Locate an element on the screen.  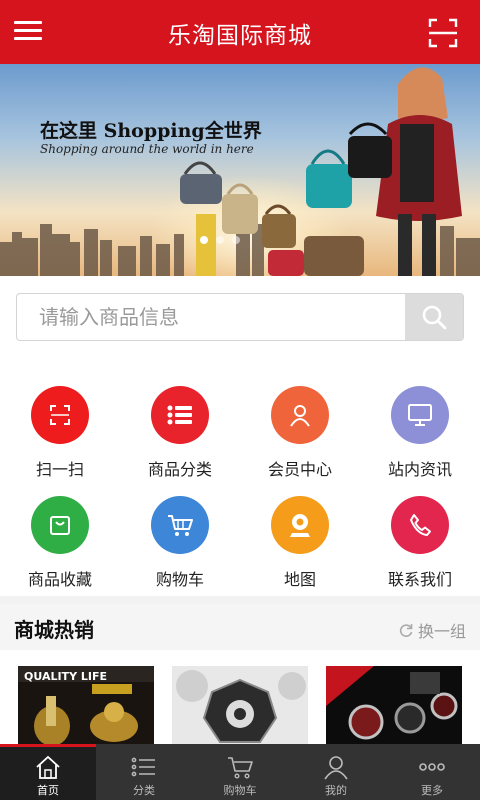
tab-home: 首页 is located at coordinates (48, 772).